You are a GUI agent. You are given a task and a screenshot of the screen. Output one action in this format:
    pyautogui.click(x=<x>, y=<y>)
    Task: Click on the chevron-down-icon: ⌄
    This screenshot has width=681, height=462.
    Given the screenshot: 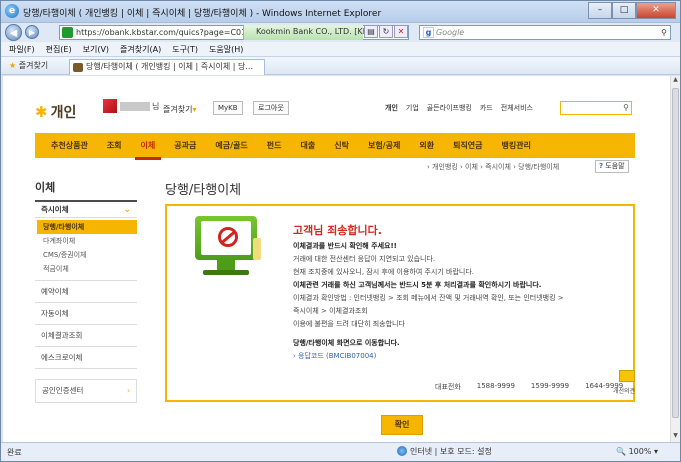 What is the action you would take?
    pyautogui.click(x=127, y=210)
    